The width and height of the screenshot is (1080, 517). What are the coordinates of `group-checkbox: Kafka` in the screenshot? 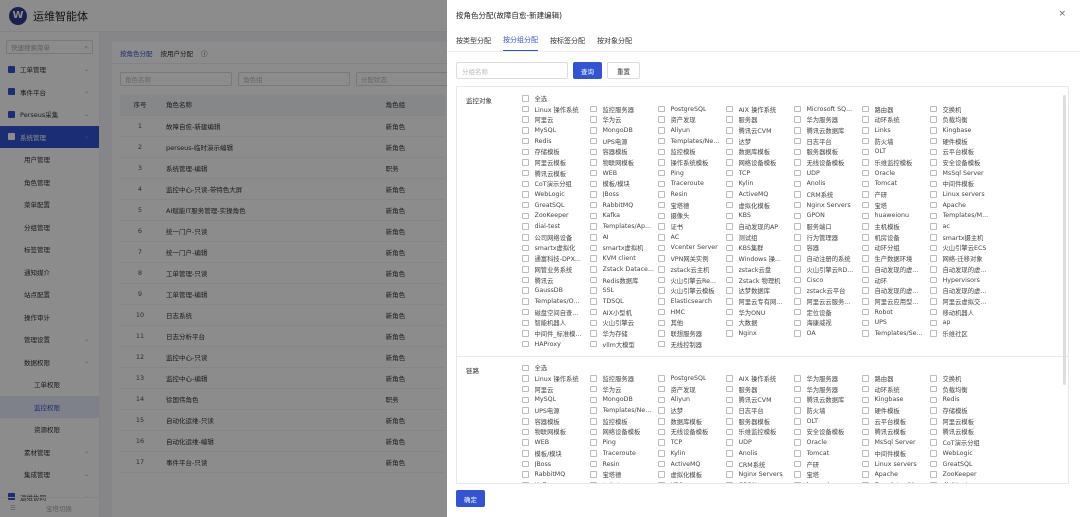 It's located at (624, 215).